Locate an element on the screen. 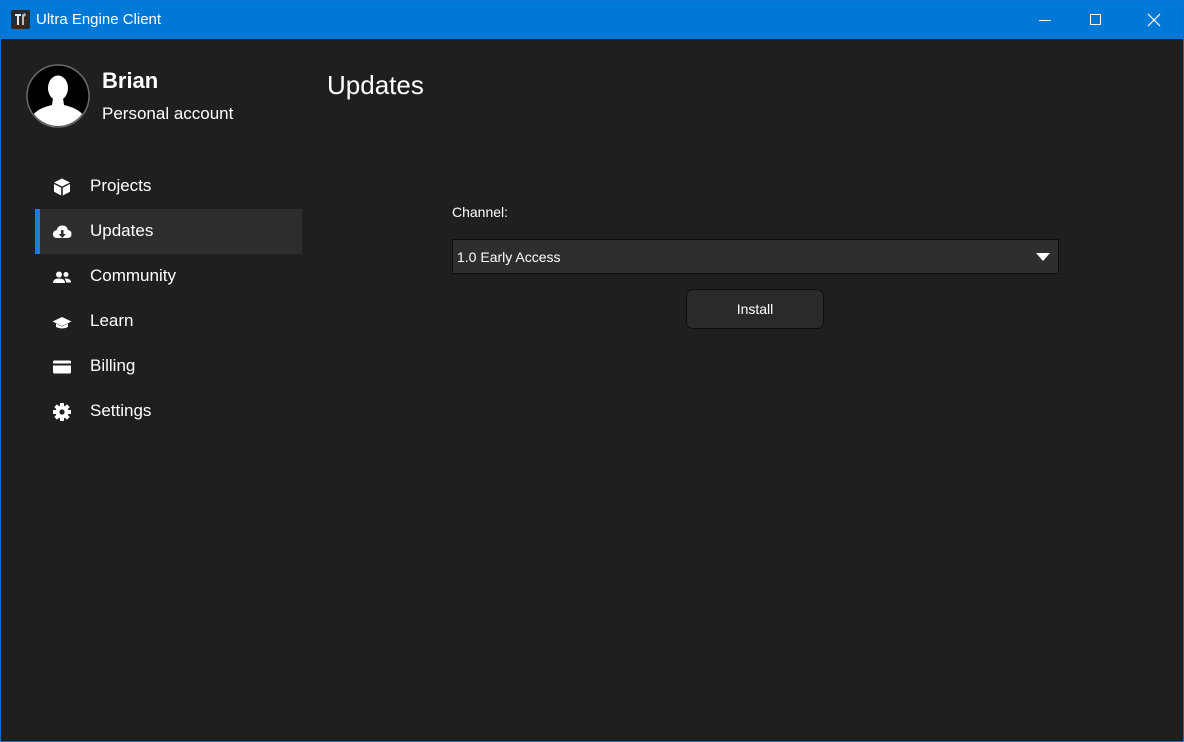 Image resolution: width=1184 pixels, height=742 pixels. window-title: Ultra Engine Client is located at coordinates (99, 19).